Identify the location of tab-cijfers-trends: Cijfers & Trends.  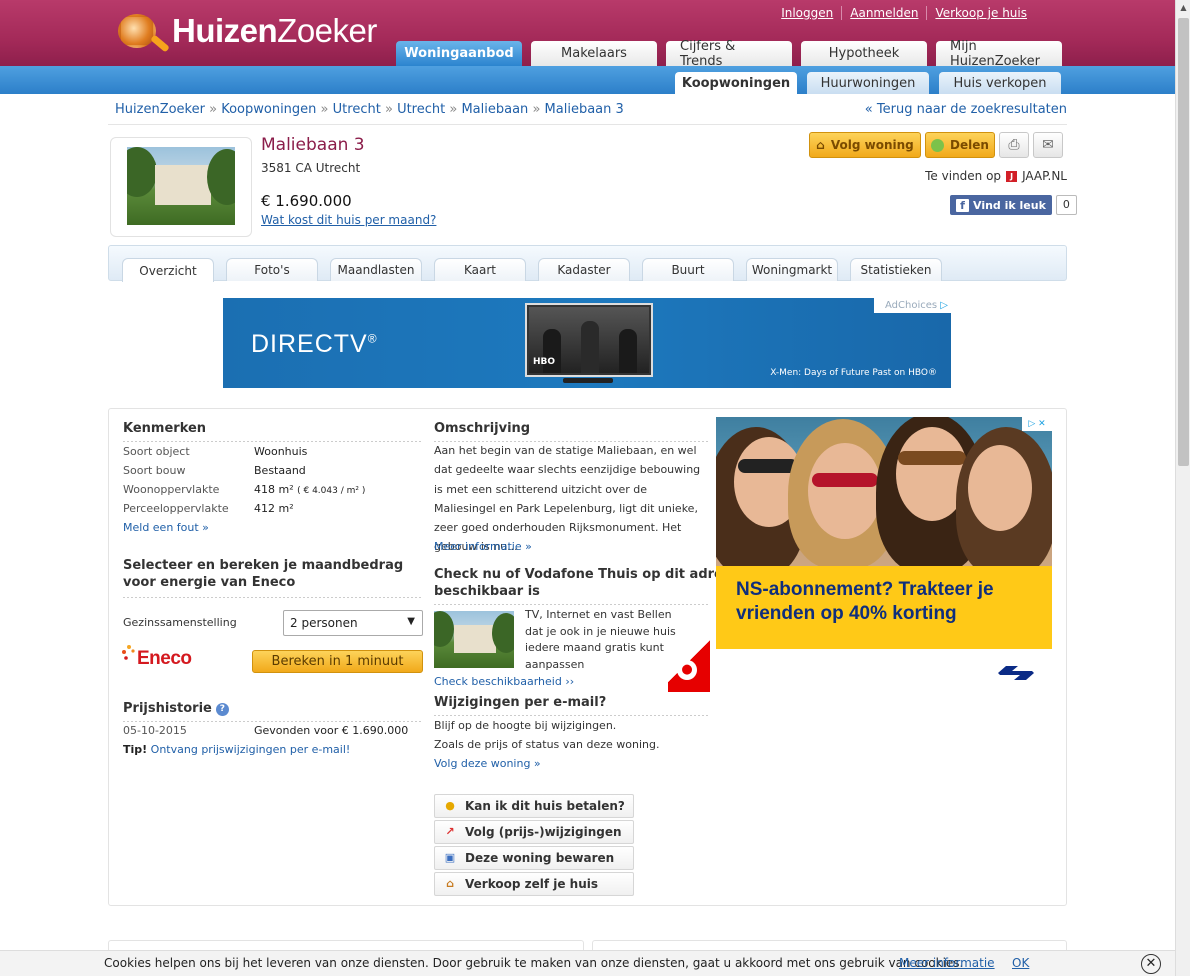
(729, 54).